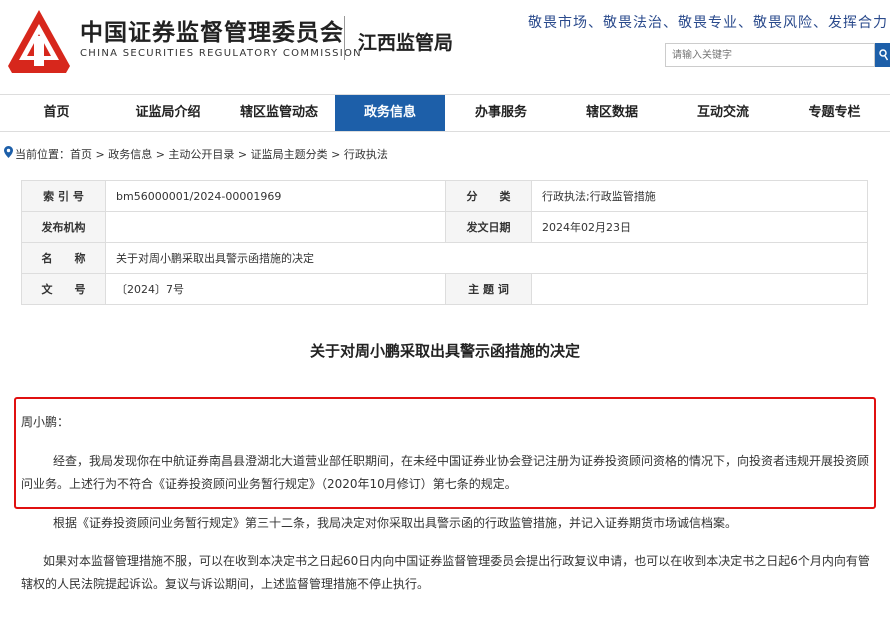  Describe the element at coordinates (63, 258) in the screenshot. I see `name-label: 名 称` at that location.